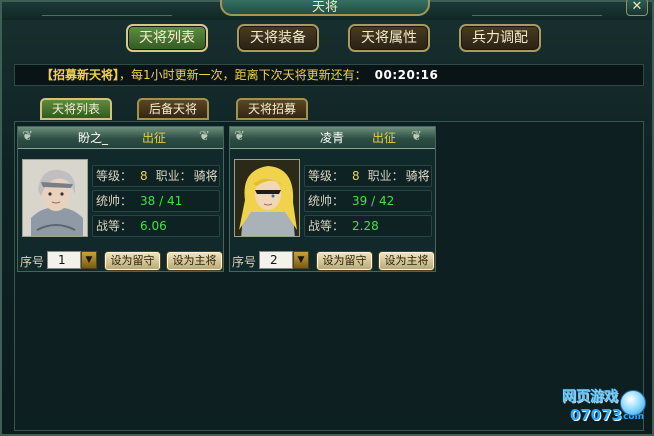 The height and width of the screenshot is (436, 654). I want to click on recruit-notice-bar: 【招募新天将】，每1小时更新一次，距离下次天将更新还有： 00:20:16, so click(329, 75).